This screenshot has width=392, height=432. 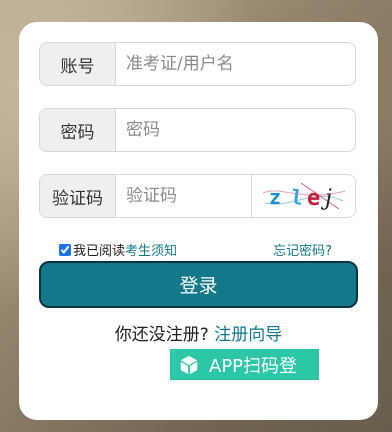 I want to click on register-question: 你还没注册?, so click(x=161, y=335).